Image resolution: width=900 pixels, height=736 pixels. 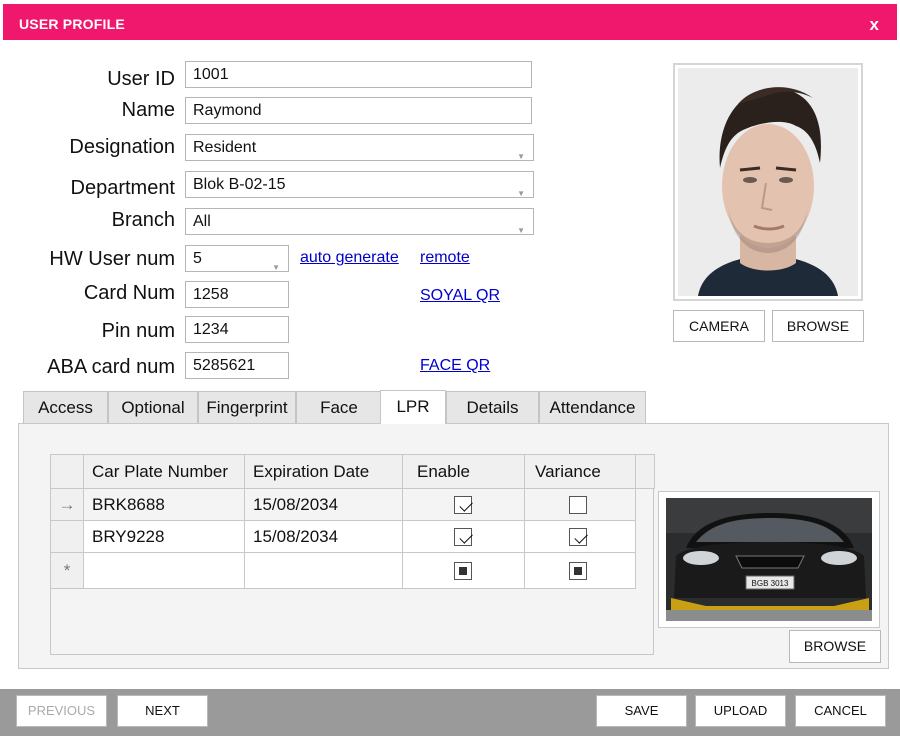 I want to click on face-qr-link: FACE QR, so click(x=455, y=366).